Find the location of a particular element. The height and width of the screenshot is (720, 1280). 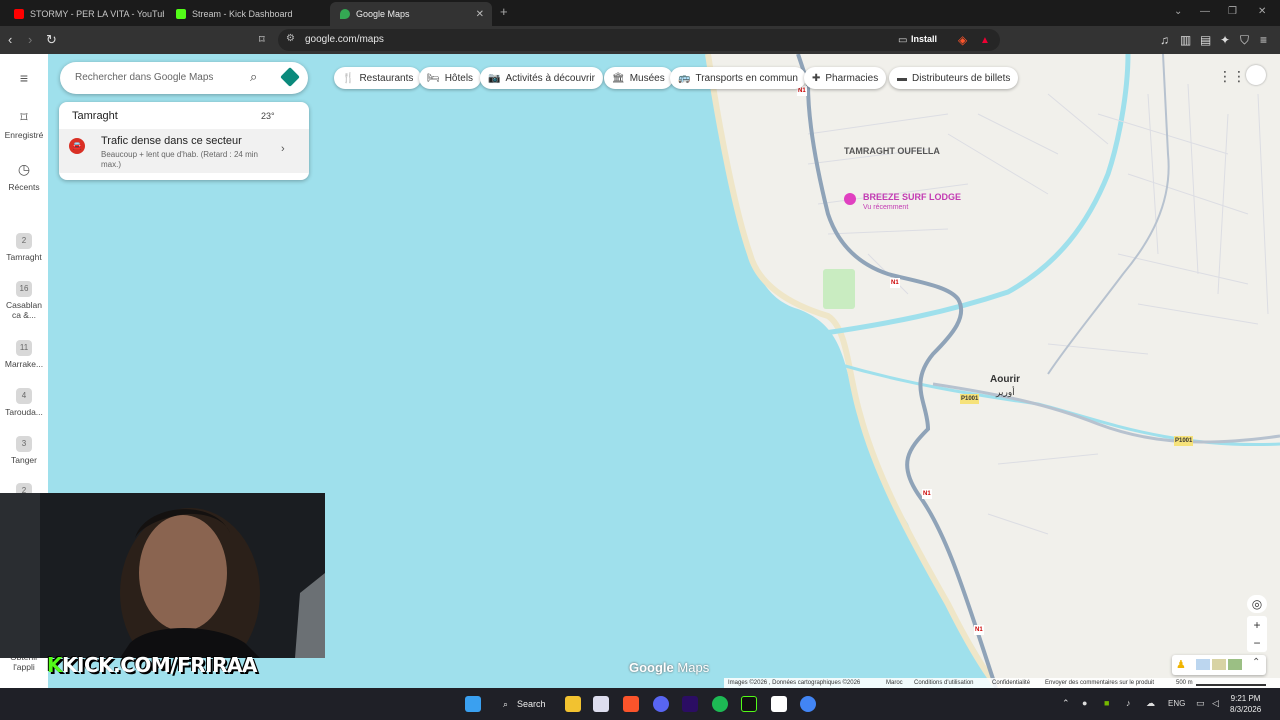

category-chip-hotels: 🛏 Hôtels is located at coordinates (450, 78).